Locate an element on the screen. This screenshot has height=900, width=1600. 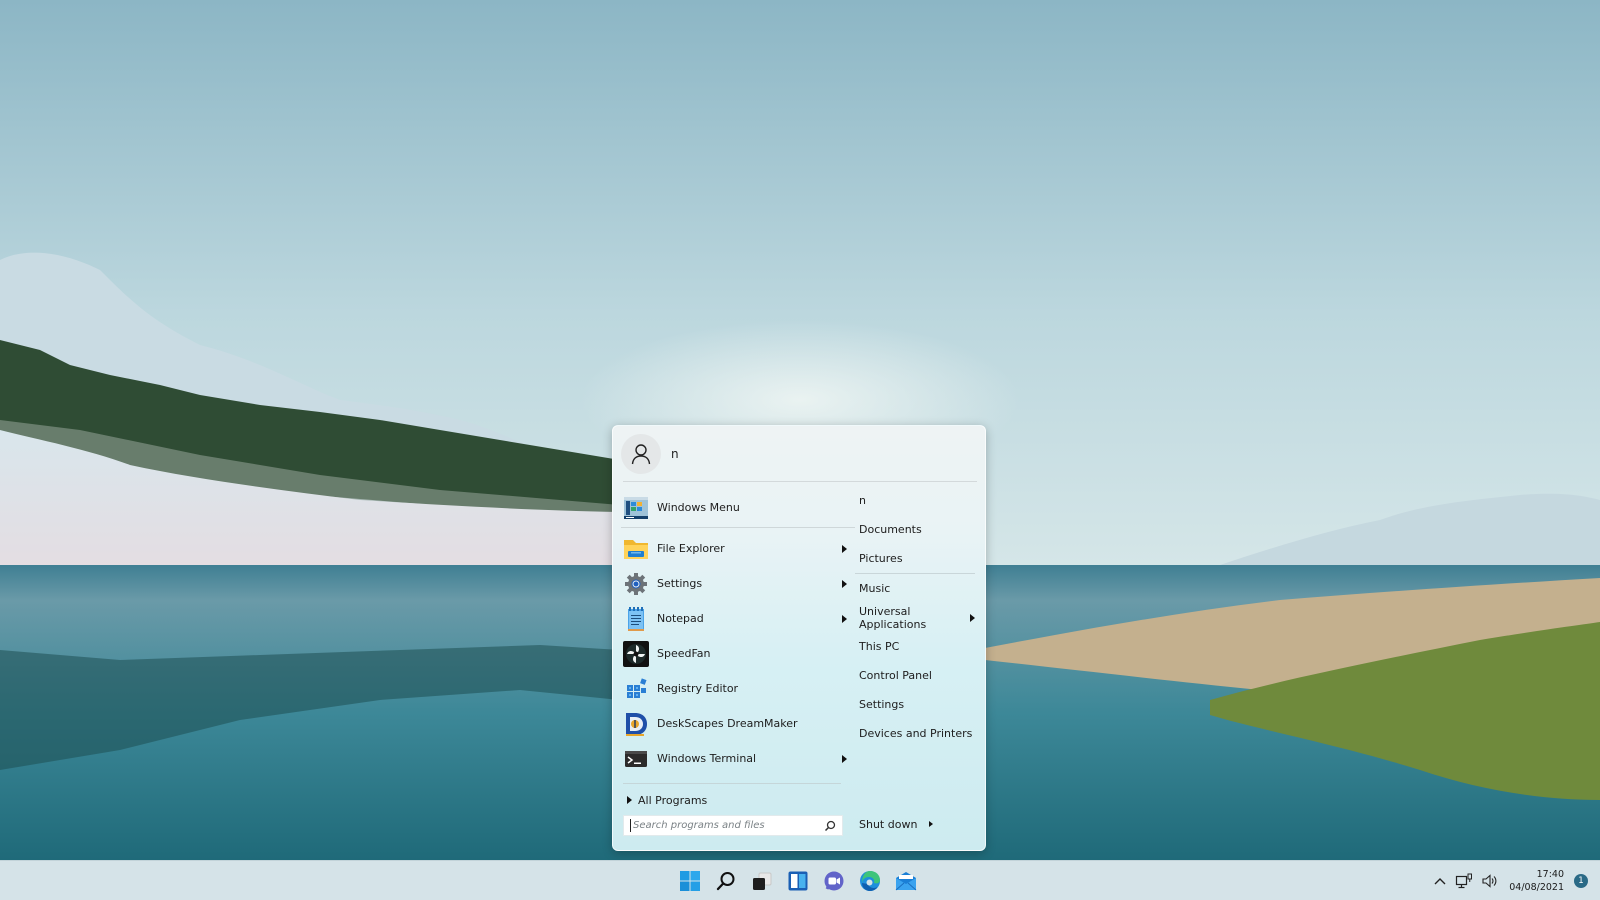
program-deskscapes-dreammaker: DeskScapes DreamMaker is located at coordinates (738, 723).